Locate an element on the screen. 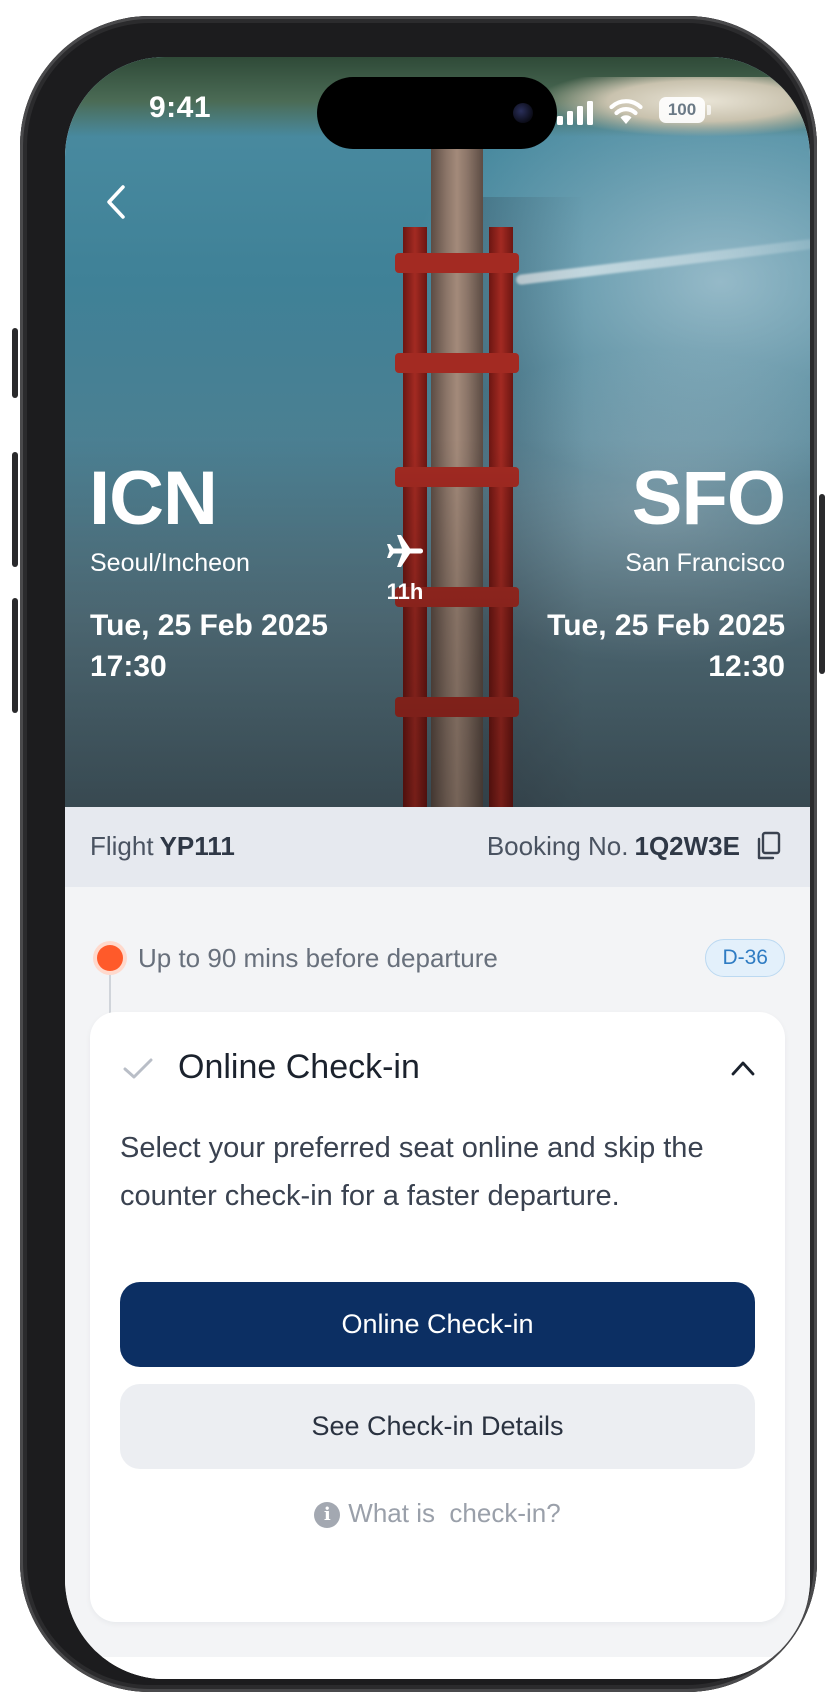  flight-info-bar: Flight YP111 Booking No. 1Q2W3E is located at coordinates (437, 847).